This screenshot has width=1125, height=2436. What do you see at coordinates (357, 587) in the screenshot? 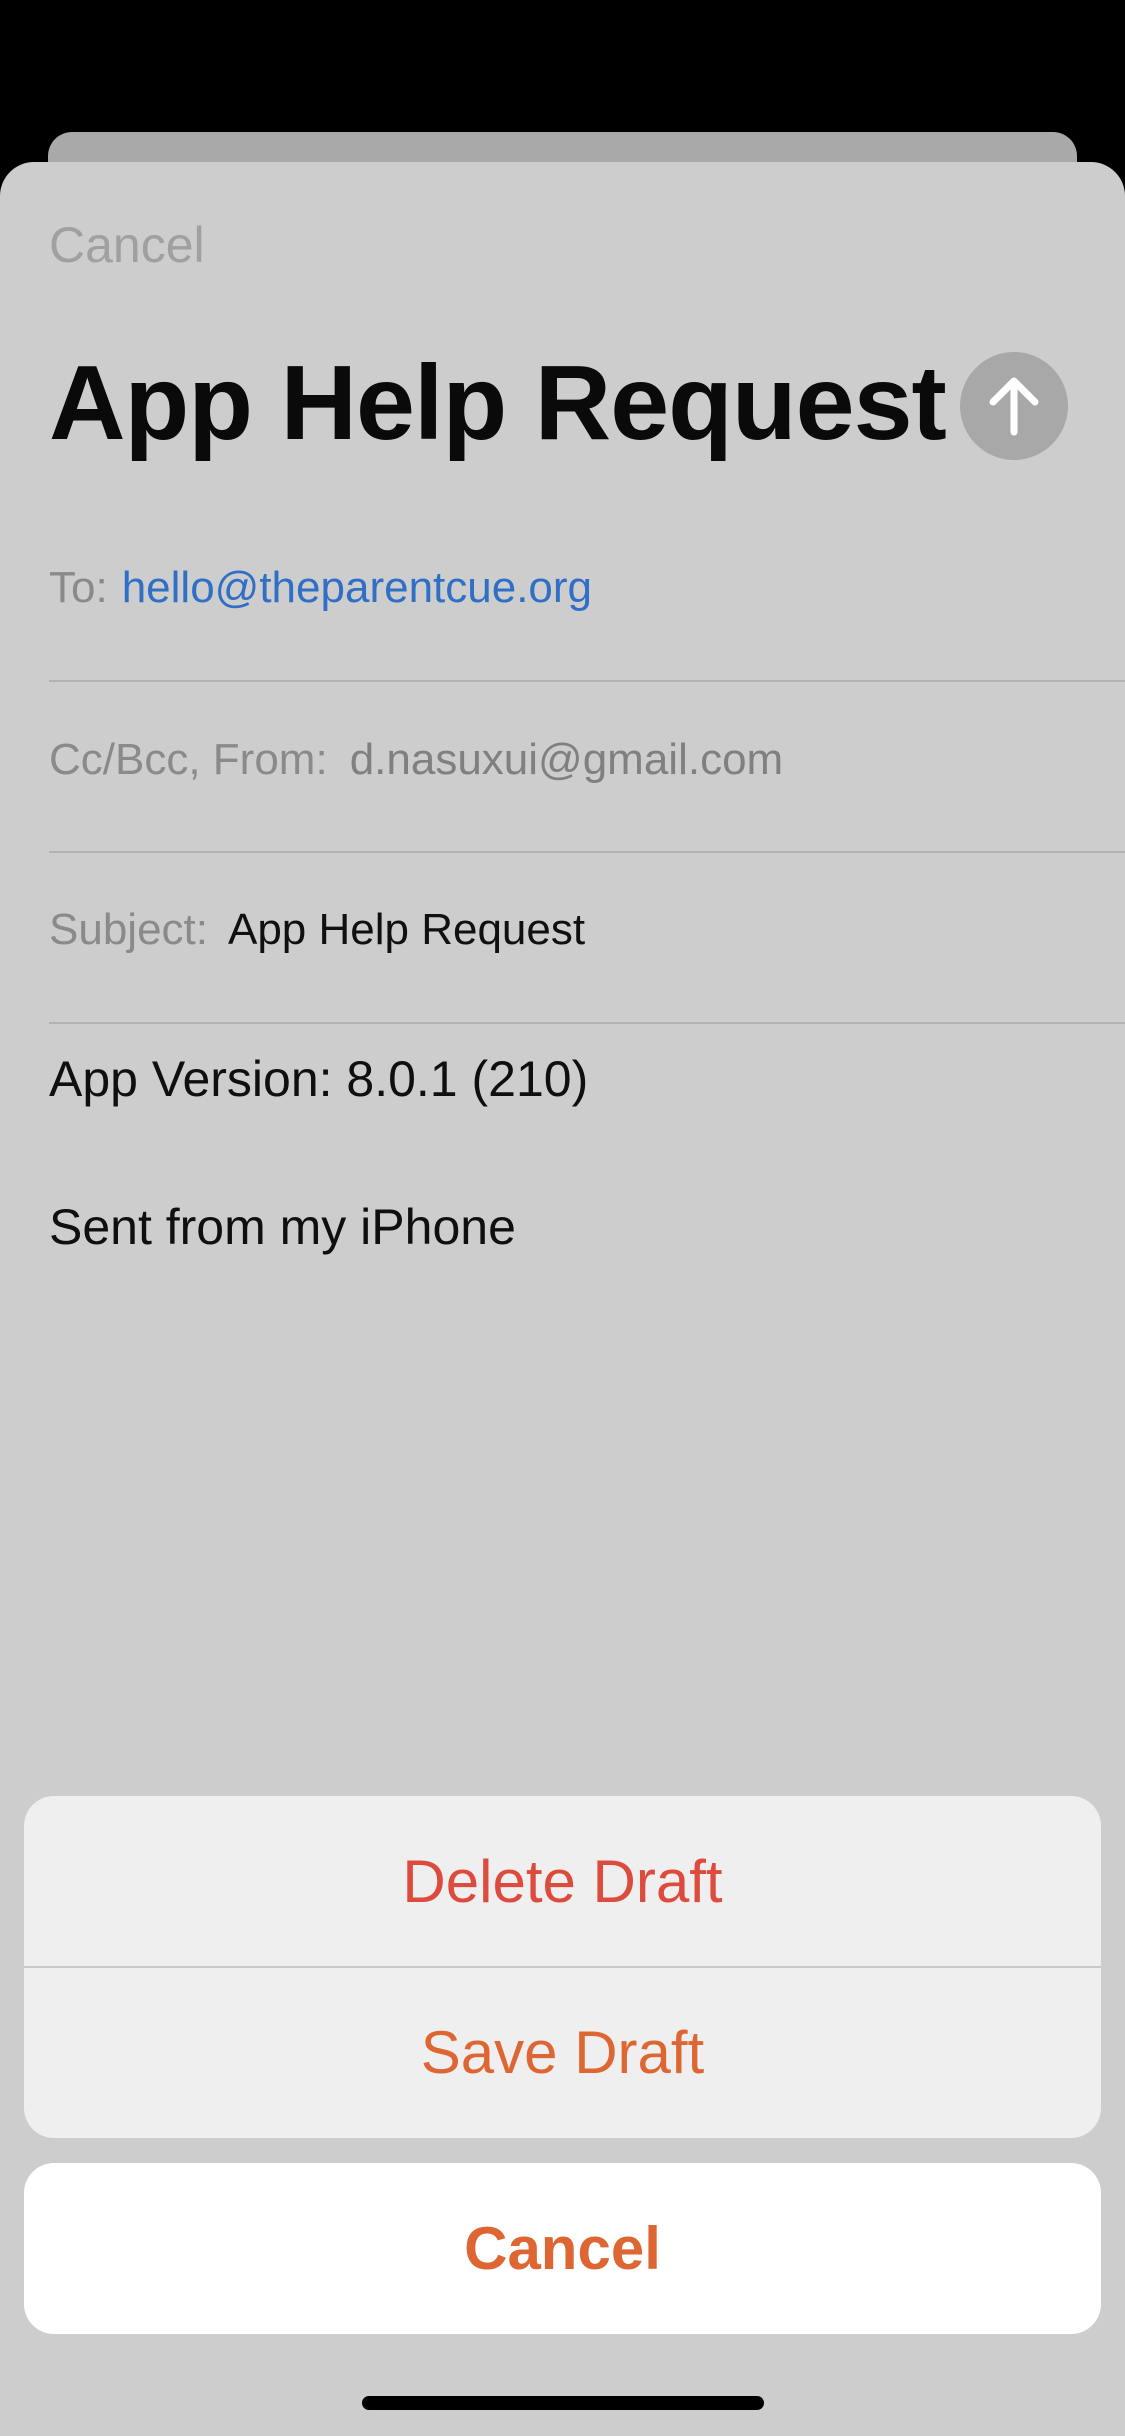
I see `to-recipient: hello@theparentcue.org` at bounding box center [357, 587].